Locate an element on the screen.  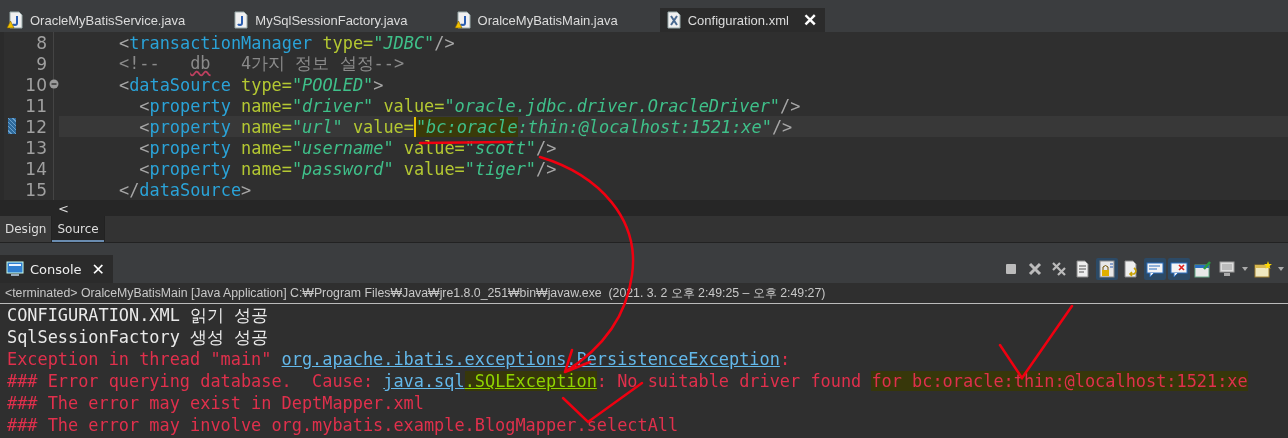
error-message-toggle is located at coordinates (1179, 269).